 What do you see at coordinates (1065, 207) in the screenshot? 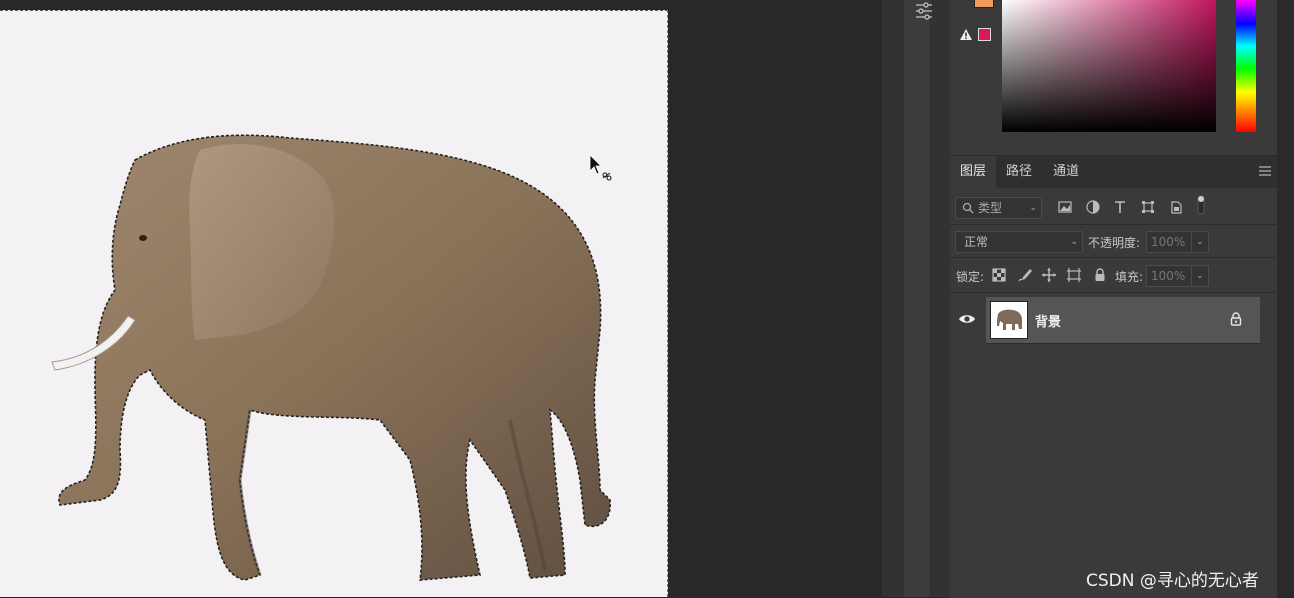
I see `pixel-layer-filter-icon` at bounding box center [1065, 207].